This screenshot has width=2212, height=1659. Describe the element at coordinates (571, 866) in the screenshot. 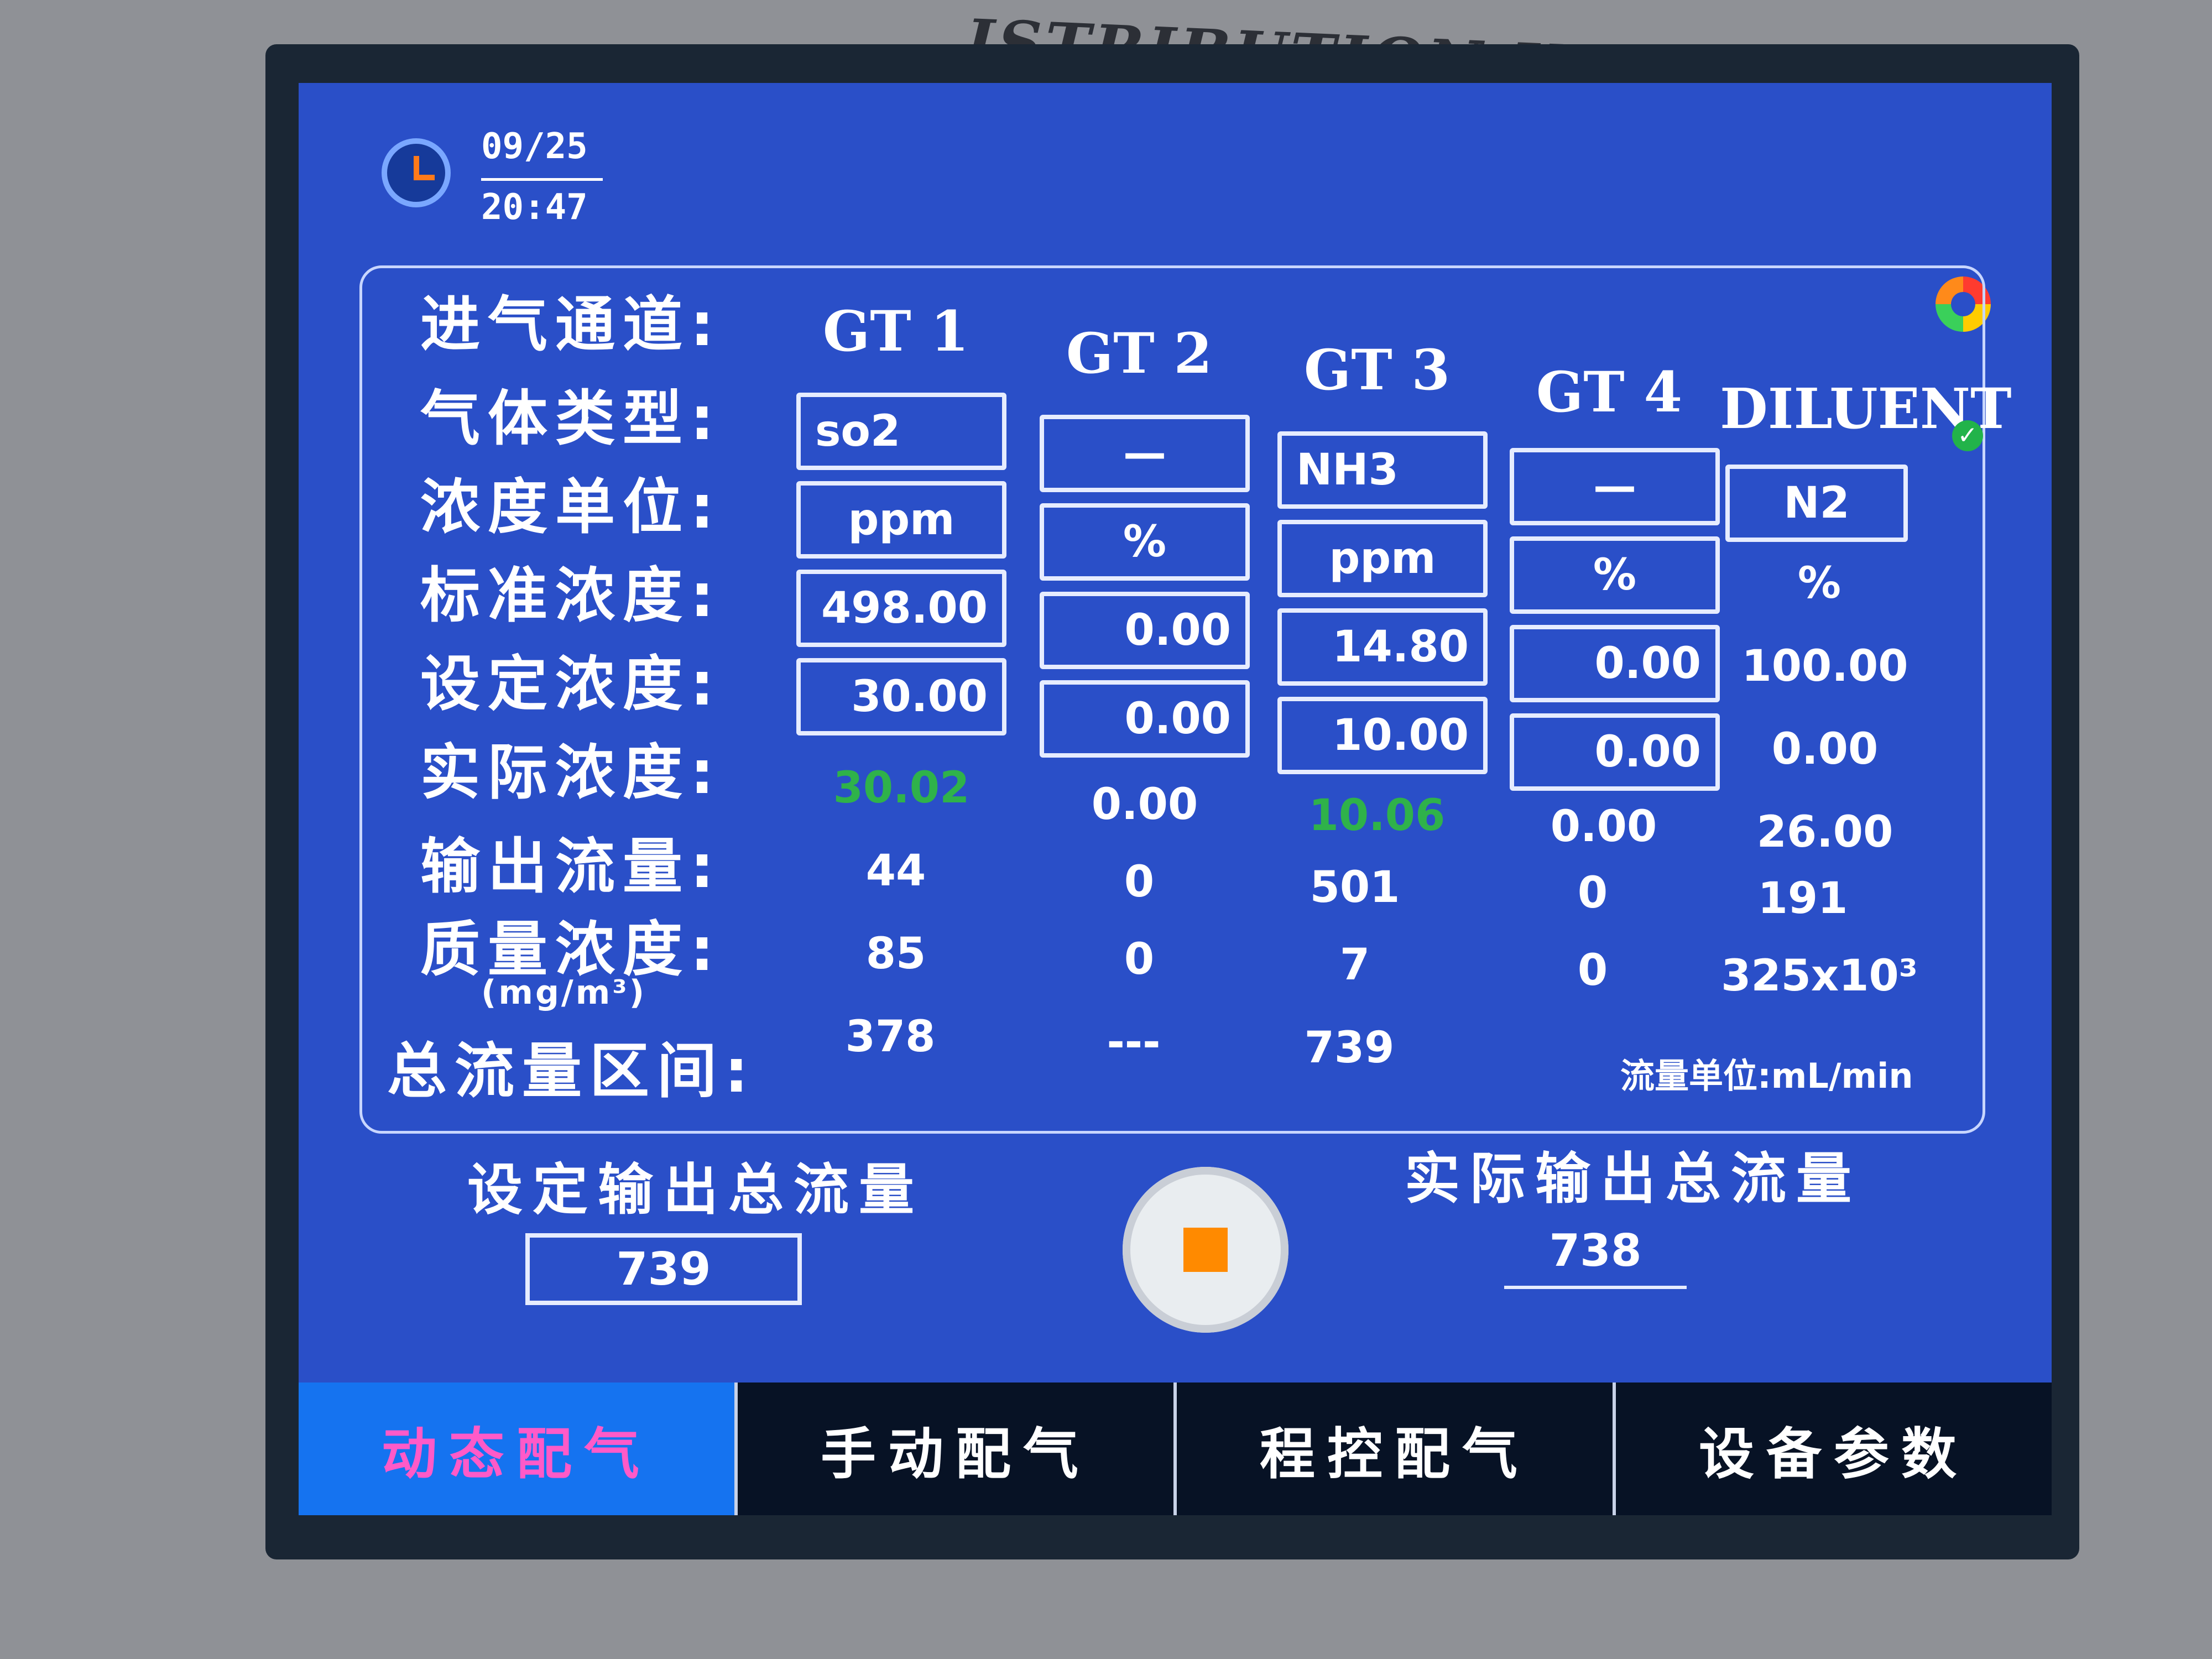

I see `row-label-output-flow: 输出流量:` at that location.